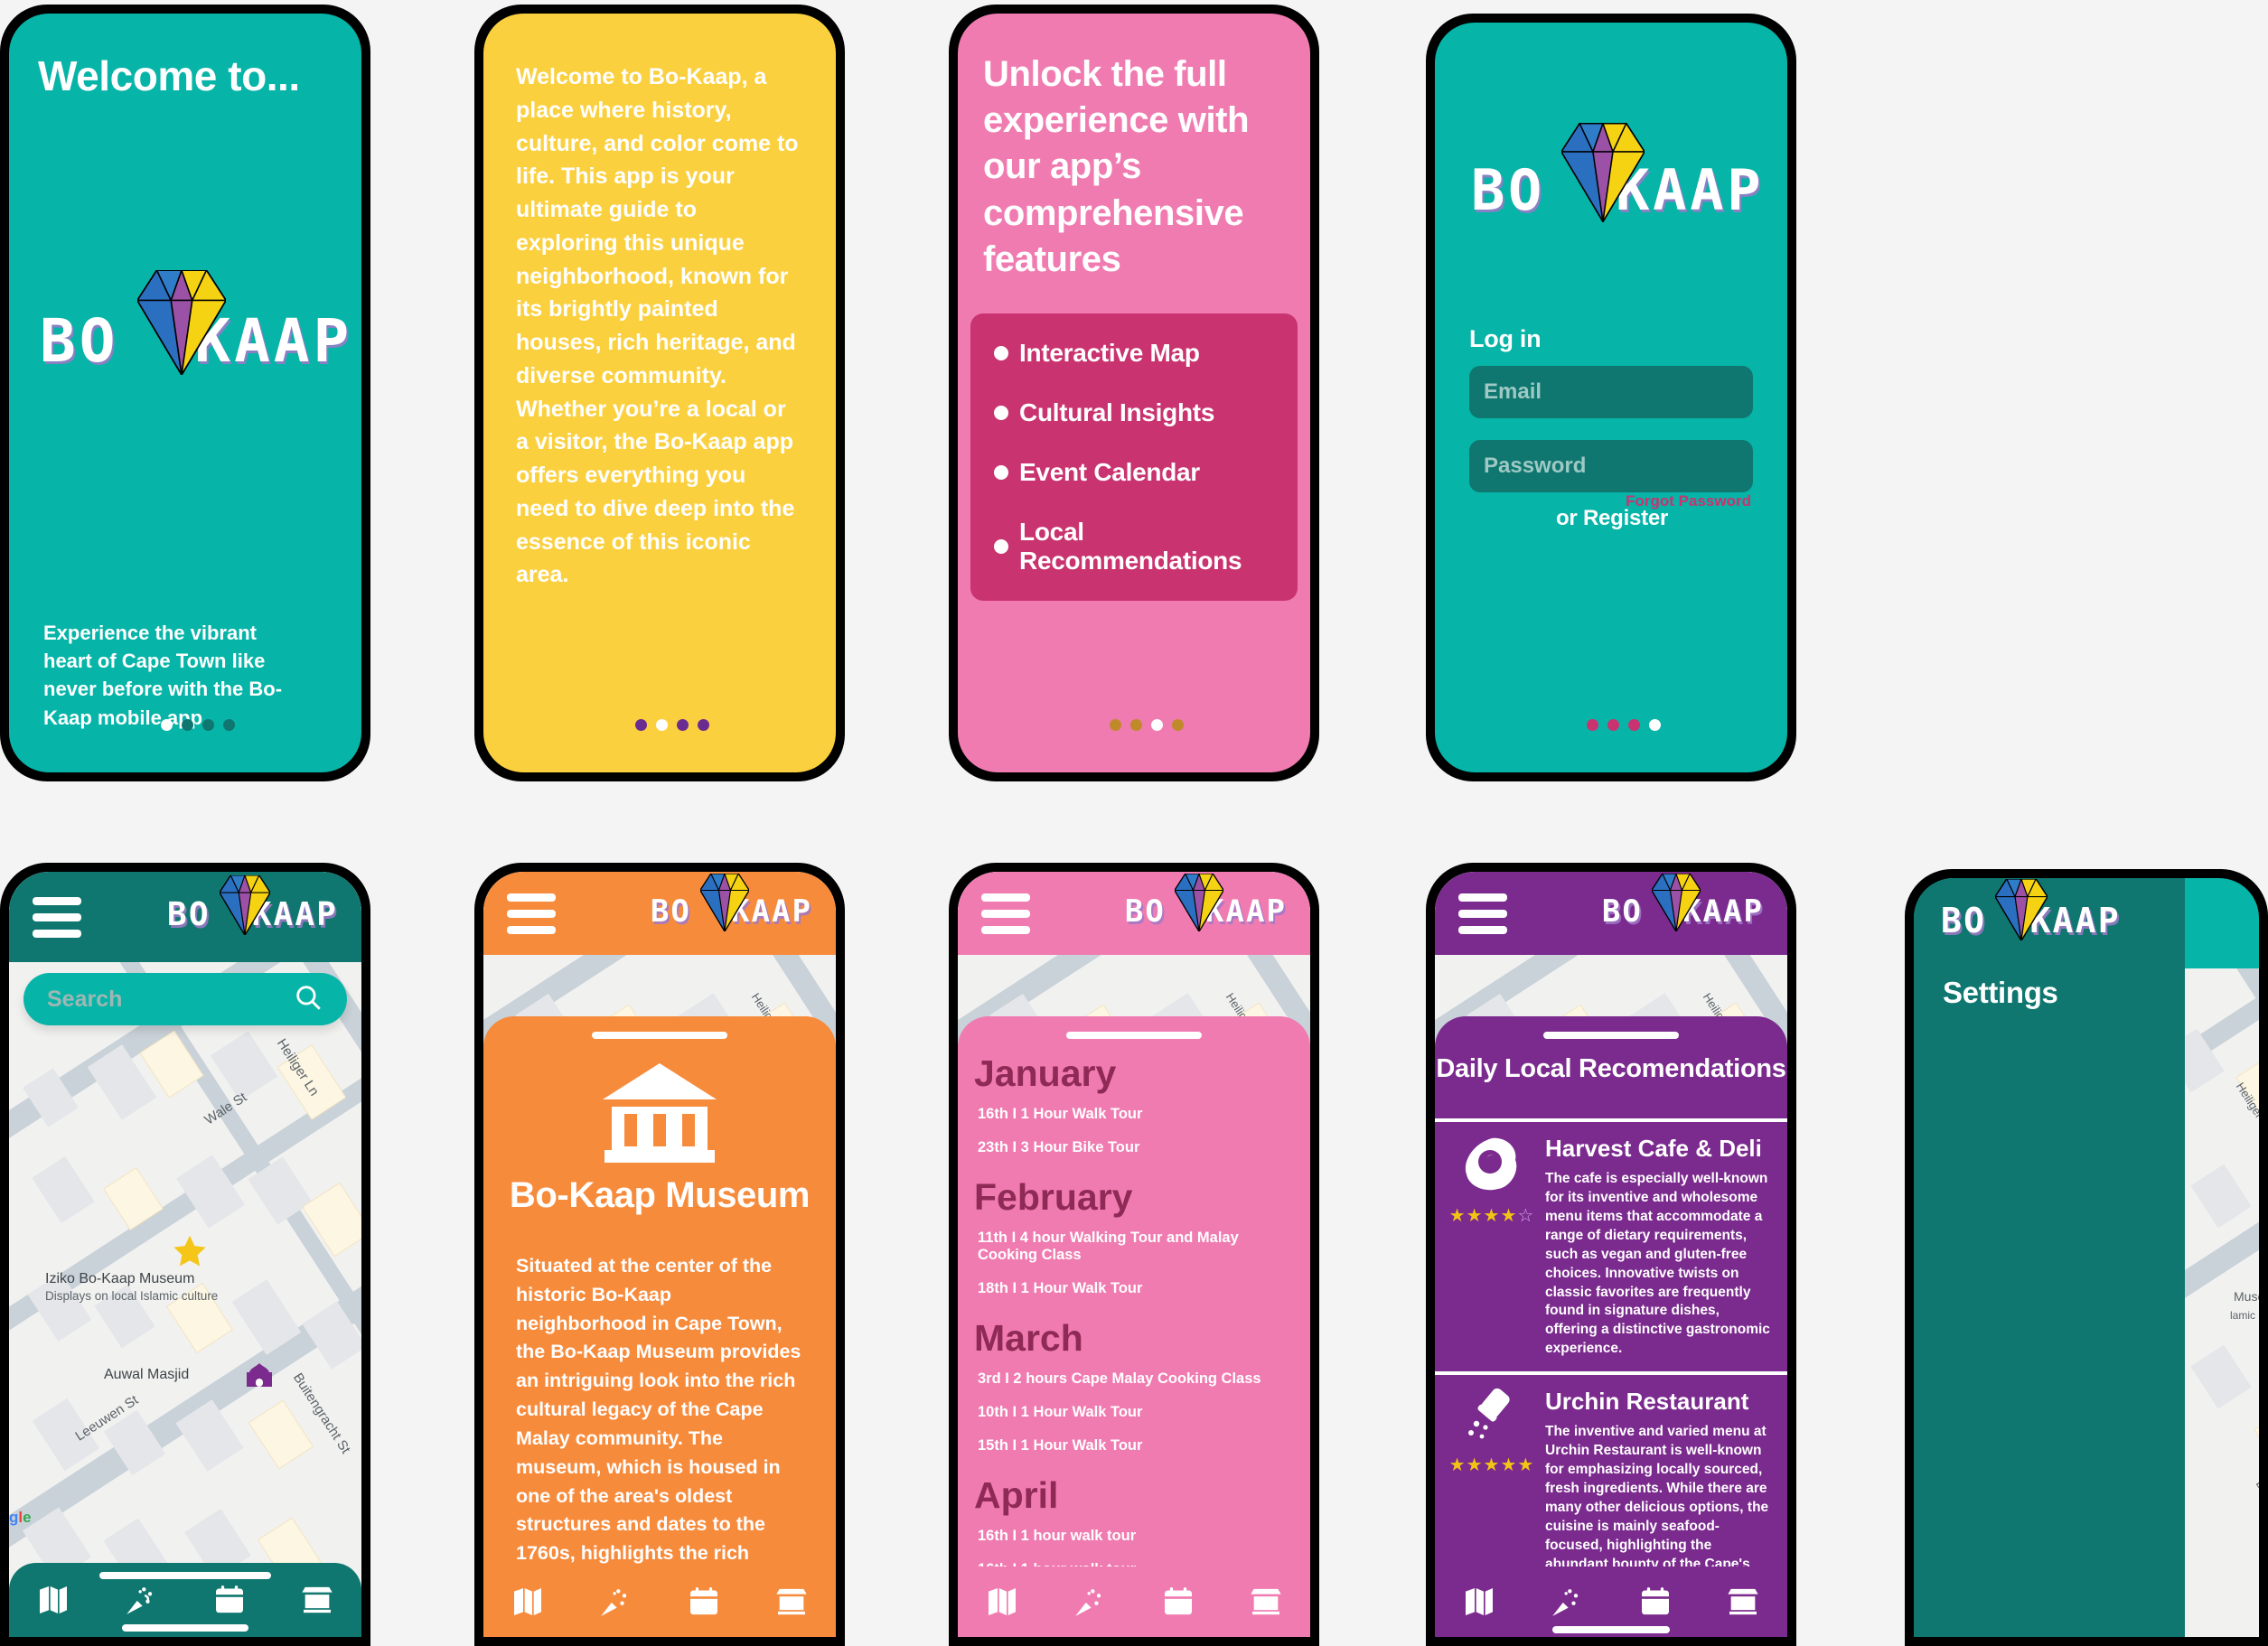 The width and height of the screenshot is (2268, 1646). I want to click on email-field: Email, so click(1611, 392).